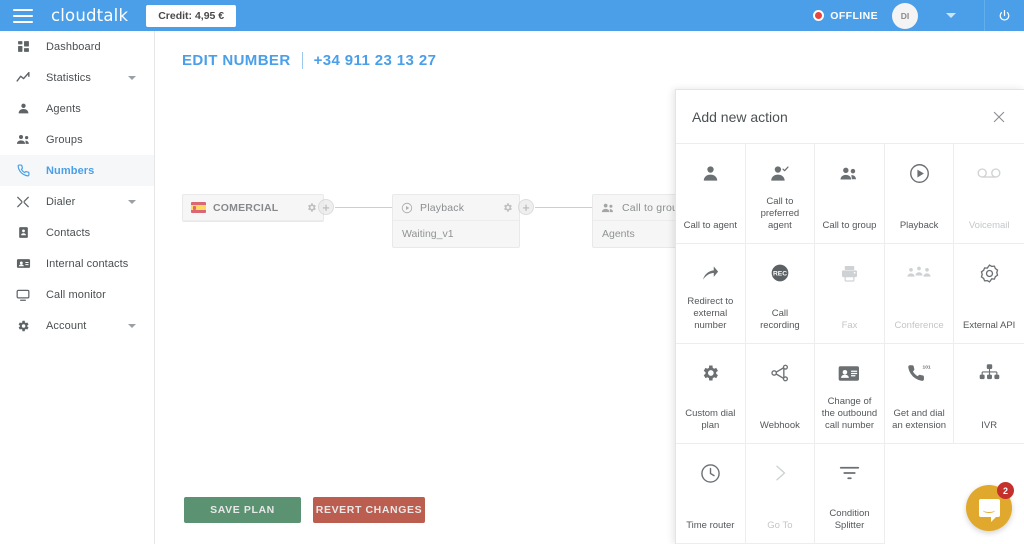 The image size is (1024, 544). What do you see at coordinates (850, 394) in the screenshot?
I see `action-change-outbound-call-number: Change of the outbound call number` at bounding box center [850, 394].